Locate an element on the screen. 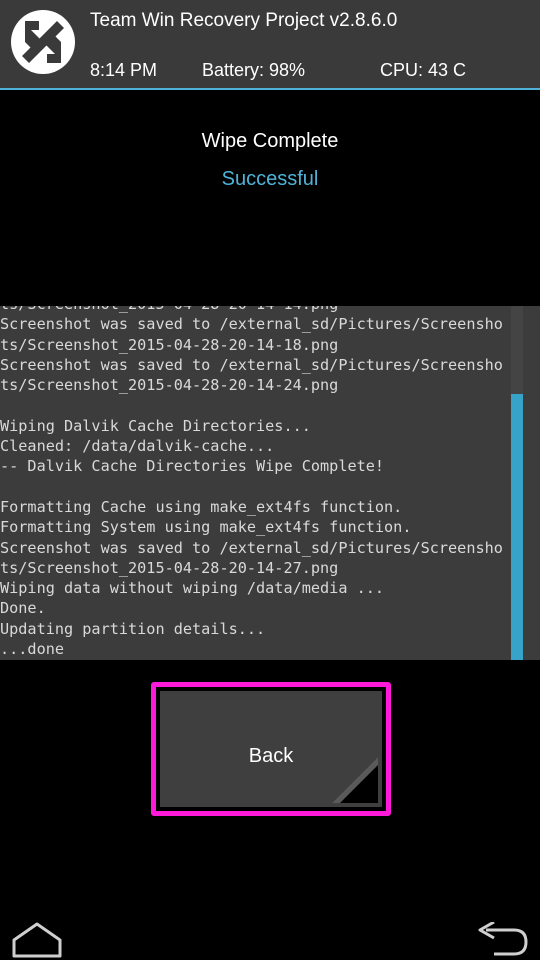 Image resolution: width=540 pixels, height=960 pixels. back-button: Back is located at coordinates (271, 749).